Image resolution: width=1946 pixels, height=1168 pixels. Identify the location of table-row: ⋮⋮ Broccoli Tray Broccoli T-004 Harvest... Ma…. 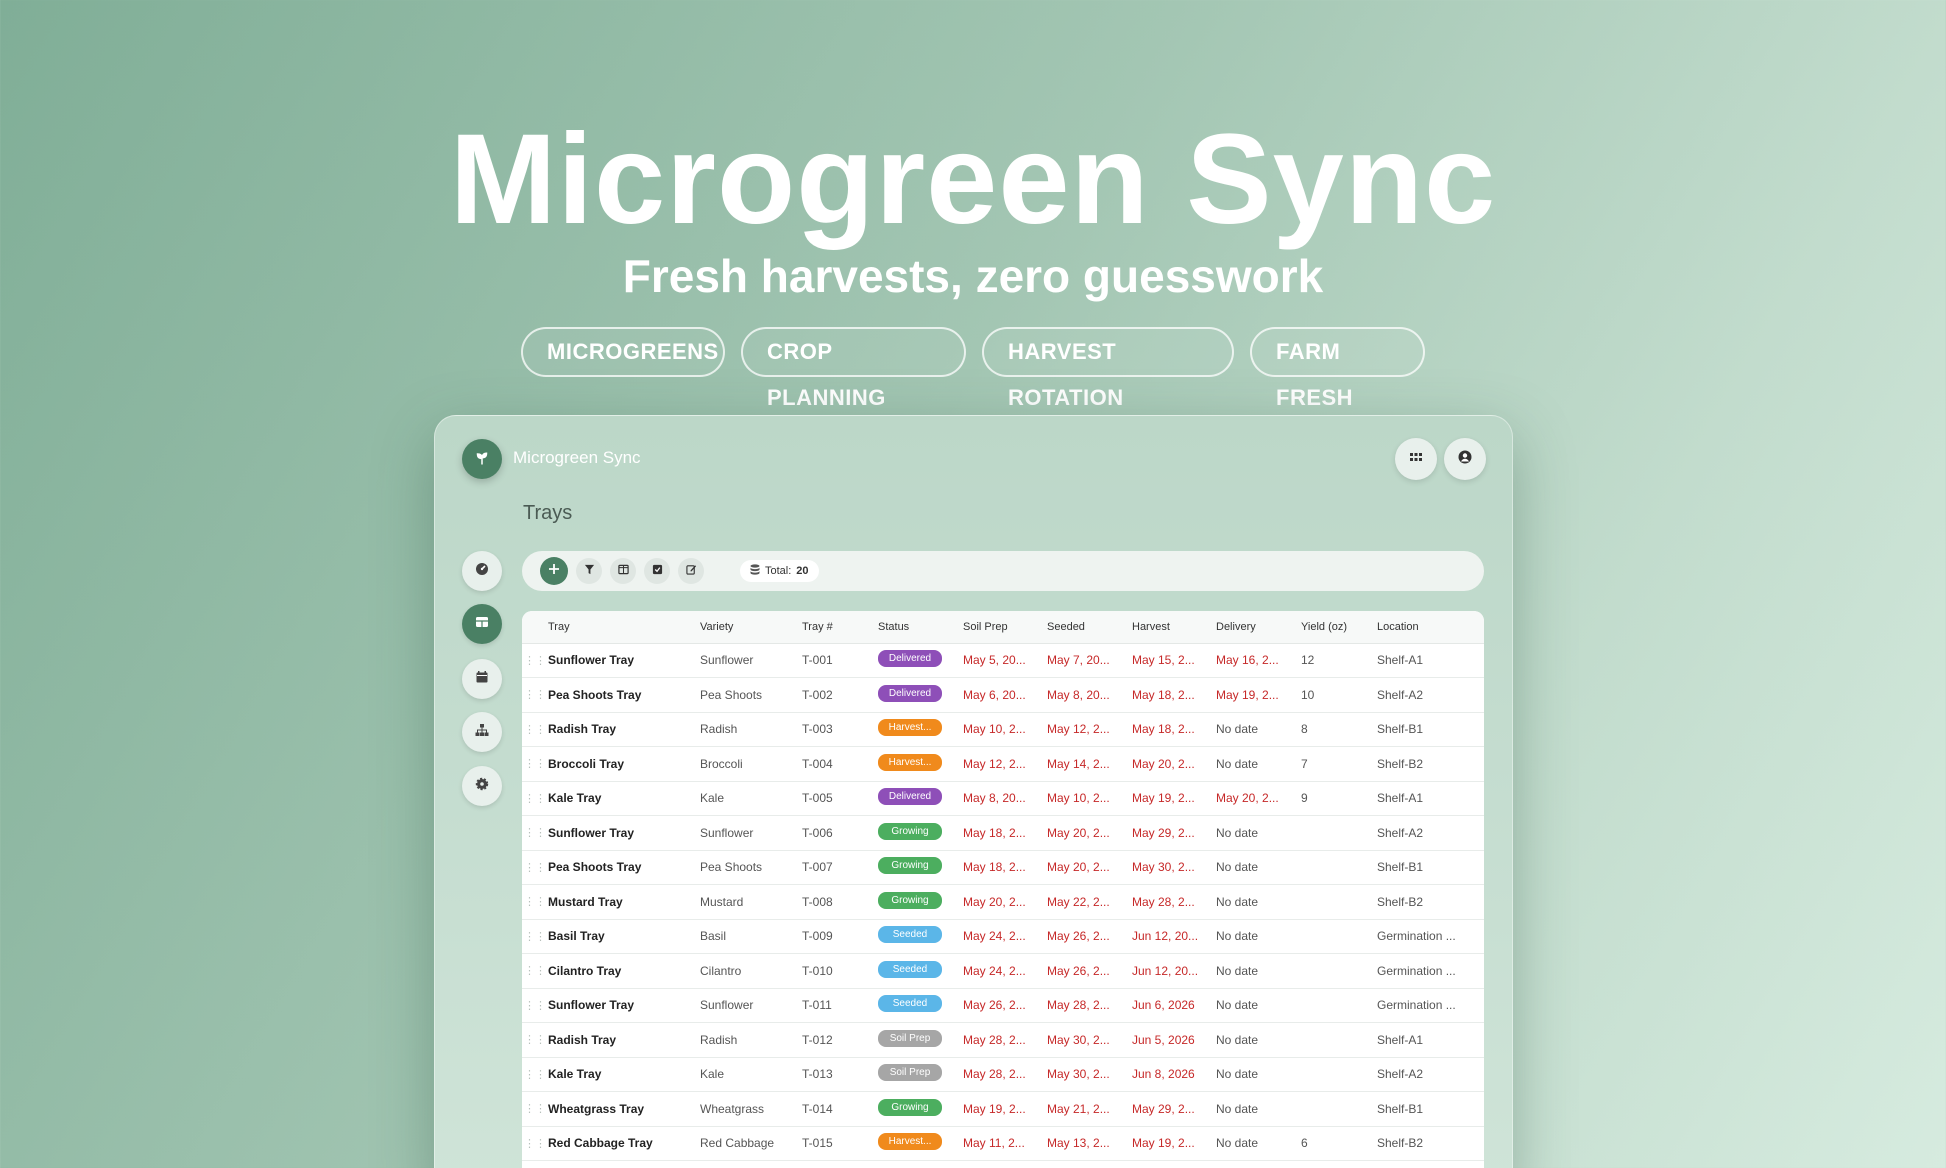
(1003, 764).